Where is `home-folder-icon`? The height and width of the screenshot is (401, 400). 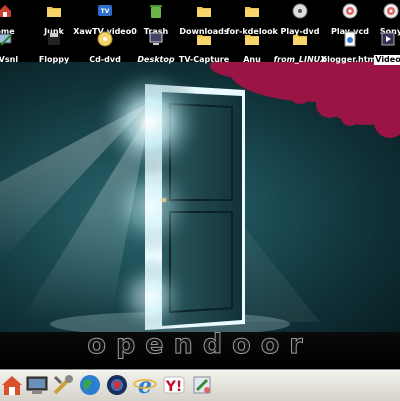 home-folder-icon is located at coordinates (5, 11).